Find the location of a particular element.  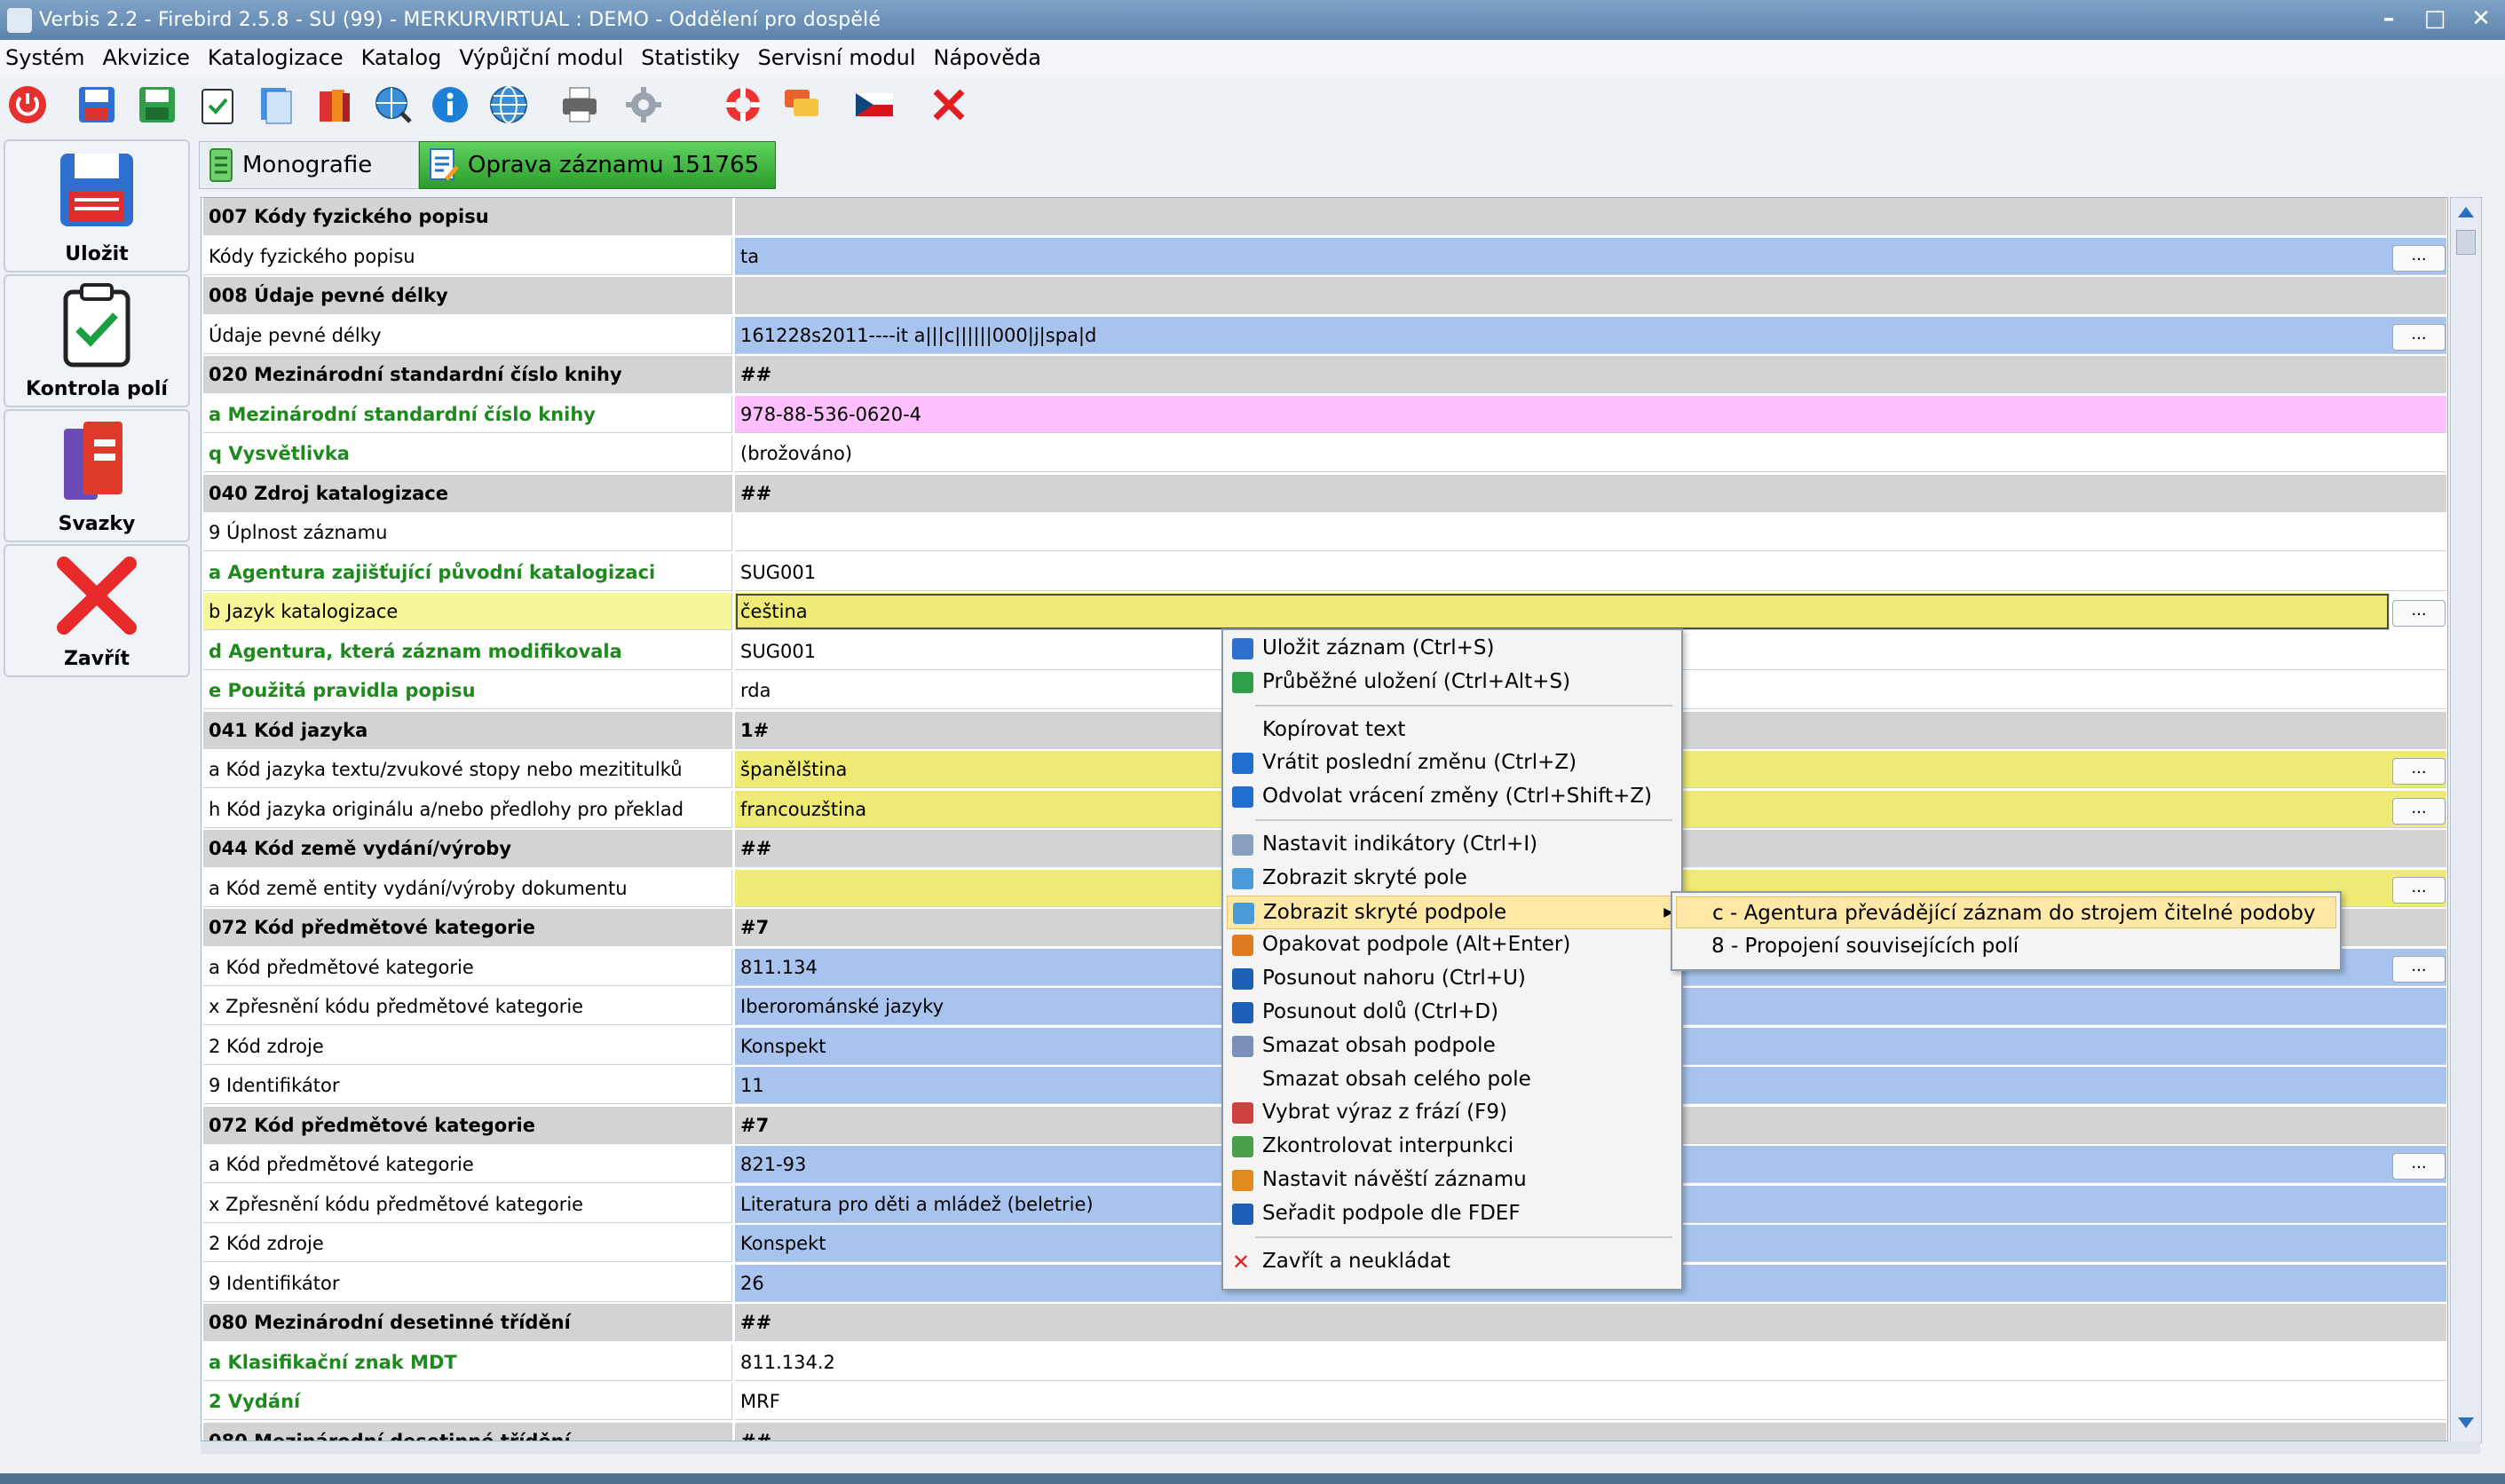

check-fields-button is located at coordinates (218, 104).